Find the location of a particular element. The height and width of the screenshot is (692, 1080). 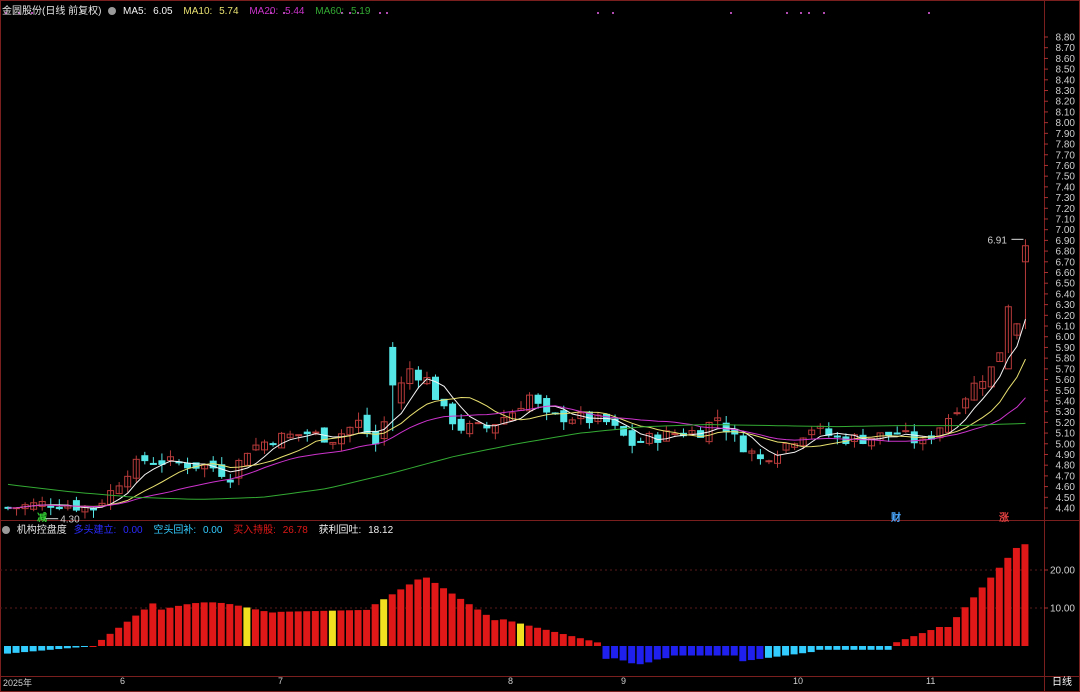

y-tick-label: 8.20 is located at coordinates (1066, 102).